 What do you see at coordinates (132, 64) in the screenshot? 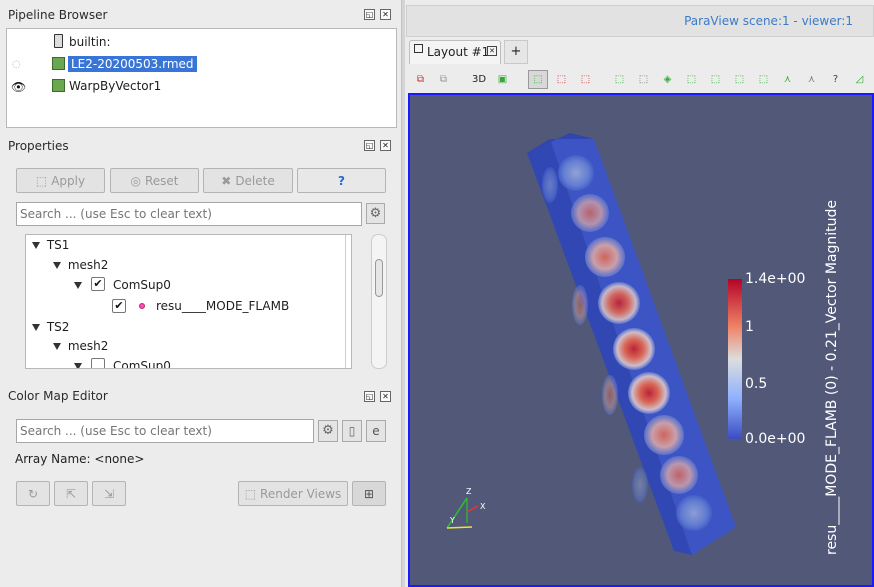
I see `pipeline-item-le2-rmed: LE2-20200503.rmed` at bounding box center [132, 64].